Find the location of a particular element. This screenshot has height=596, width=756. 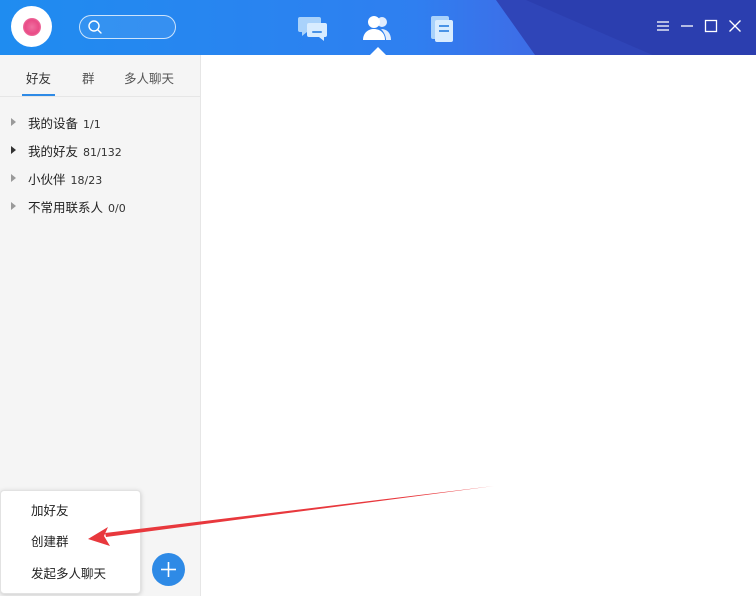

tab-documents is located at coordinates (441, 28).